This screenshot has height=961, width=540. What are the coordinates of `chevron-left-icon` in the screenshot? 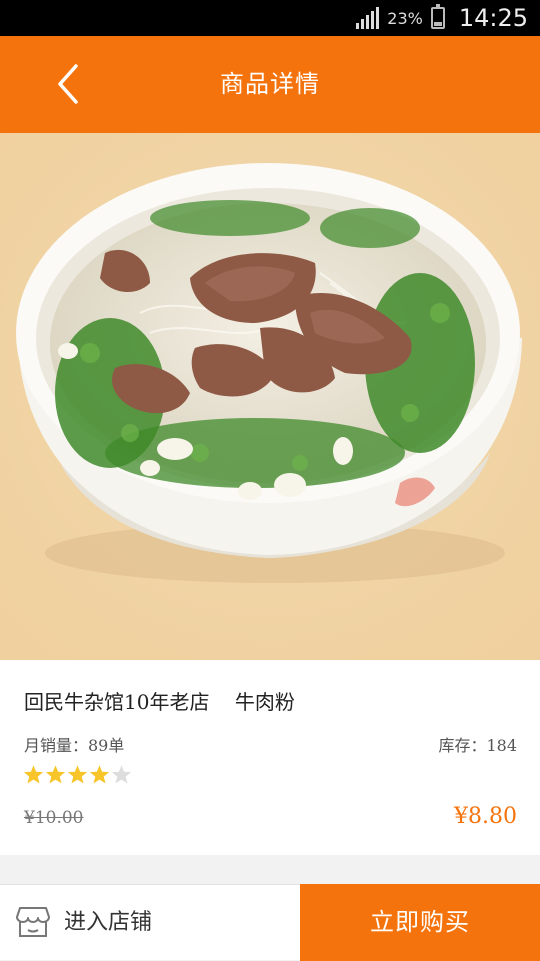 It's located at (68, 84).